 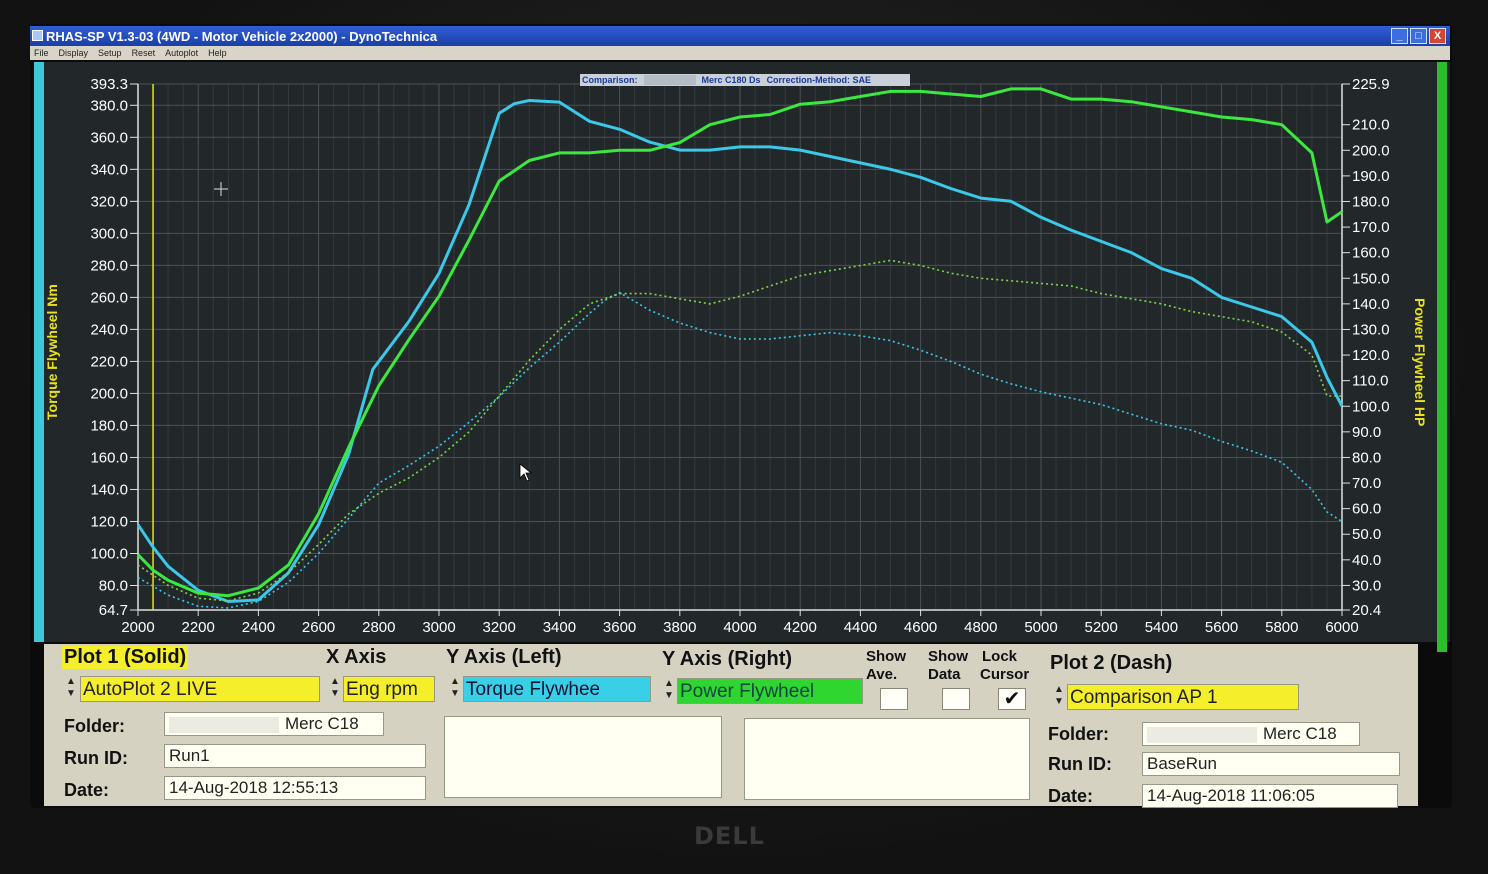 What do you see at coordinates (1059, 697) in the screenshot?
I see `plot2-spinner: ▲ ▼` at bounding box center [1059, 697].